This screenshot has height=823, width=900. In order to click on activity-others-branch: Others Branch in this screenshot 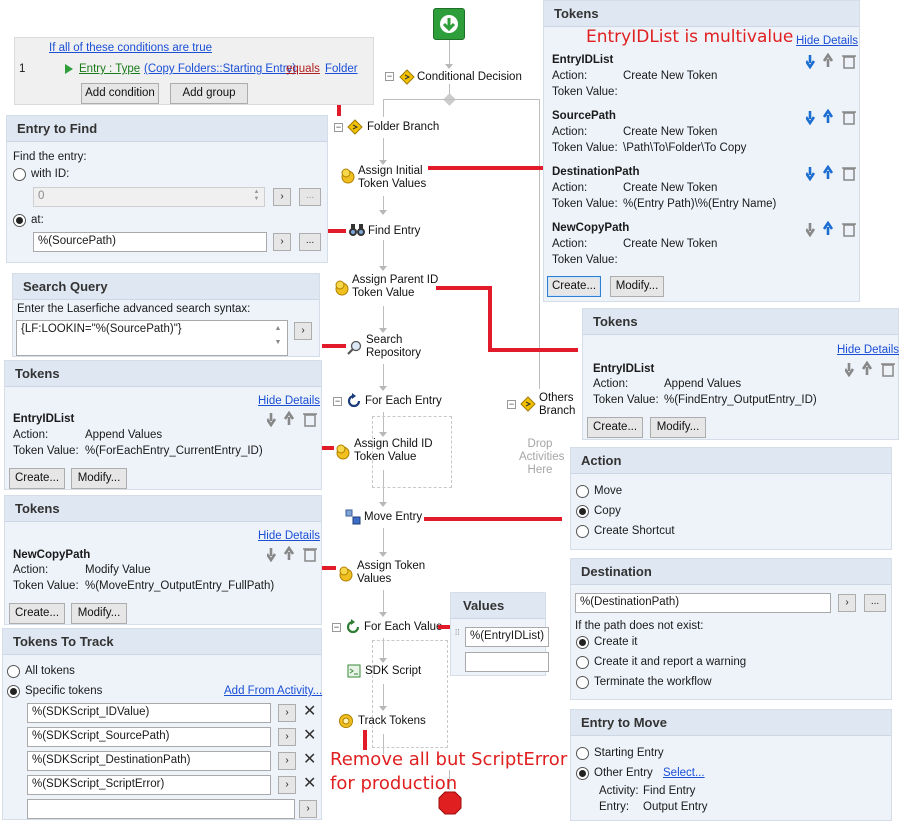, I will do `click(557, 405)`.